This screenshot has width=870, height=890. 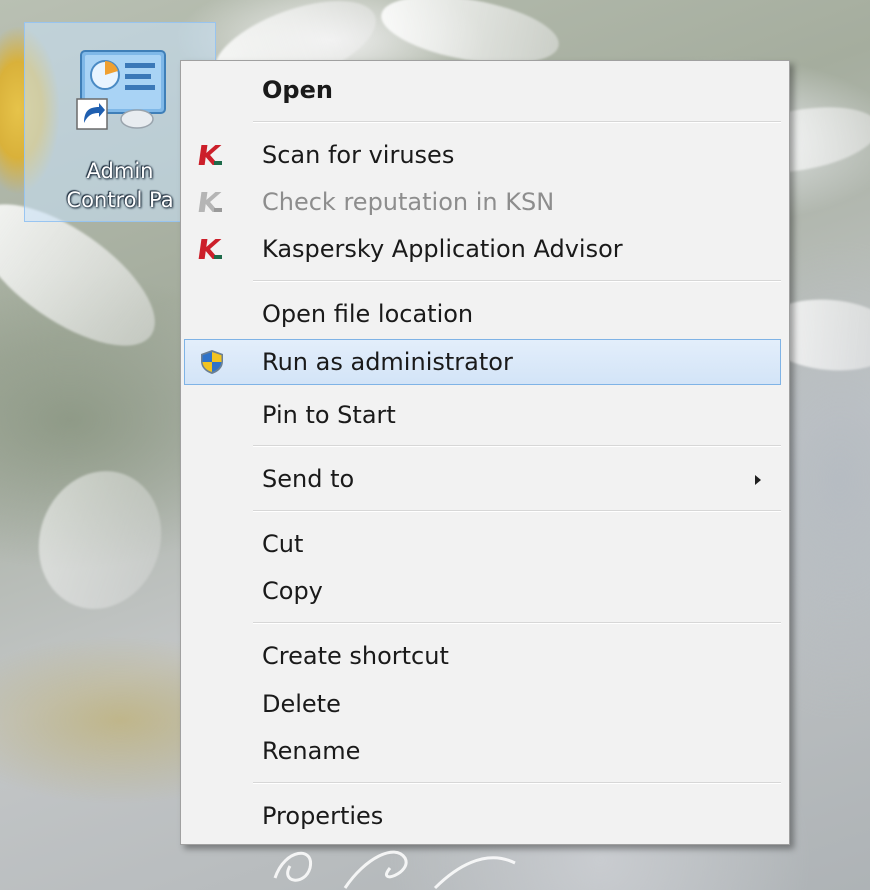 What do you see at coordinates (368, 314) in the screenshot?
I see `menu-item-label: Open file location` at bounding box center [368, 314].